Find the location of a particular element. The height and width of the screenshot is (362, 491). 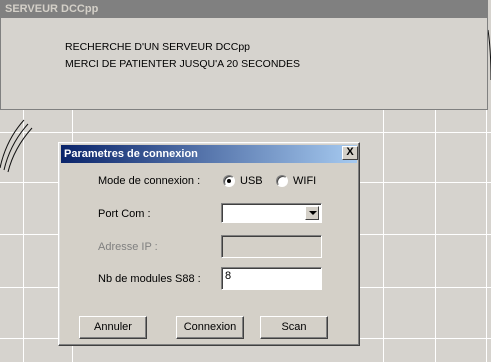

port-com-select is located at coordinates (271, 213).